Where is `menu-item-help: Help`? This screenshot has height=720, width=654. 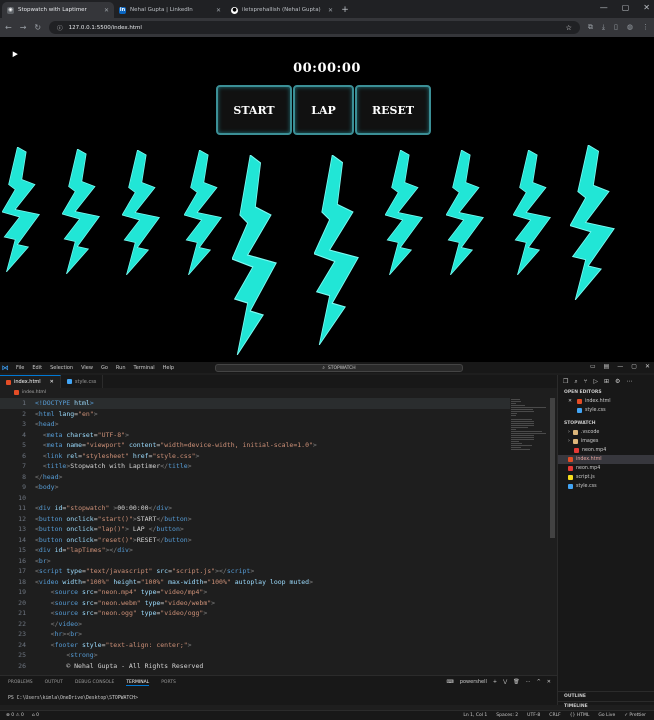
menu-item-help: Help is located at coordinates (168, 368).